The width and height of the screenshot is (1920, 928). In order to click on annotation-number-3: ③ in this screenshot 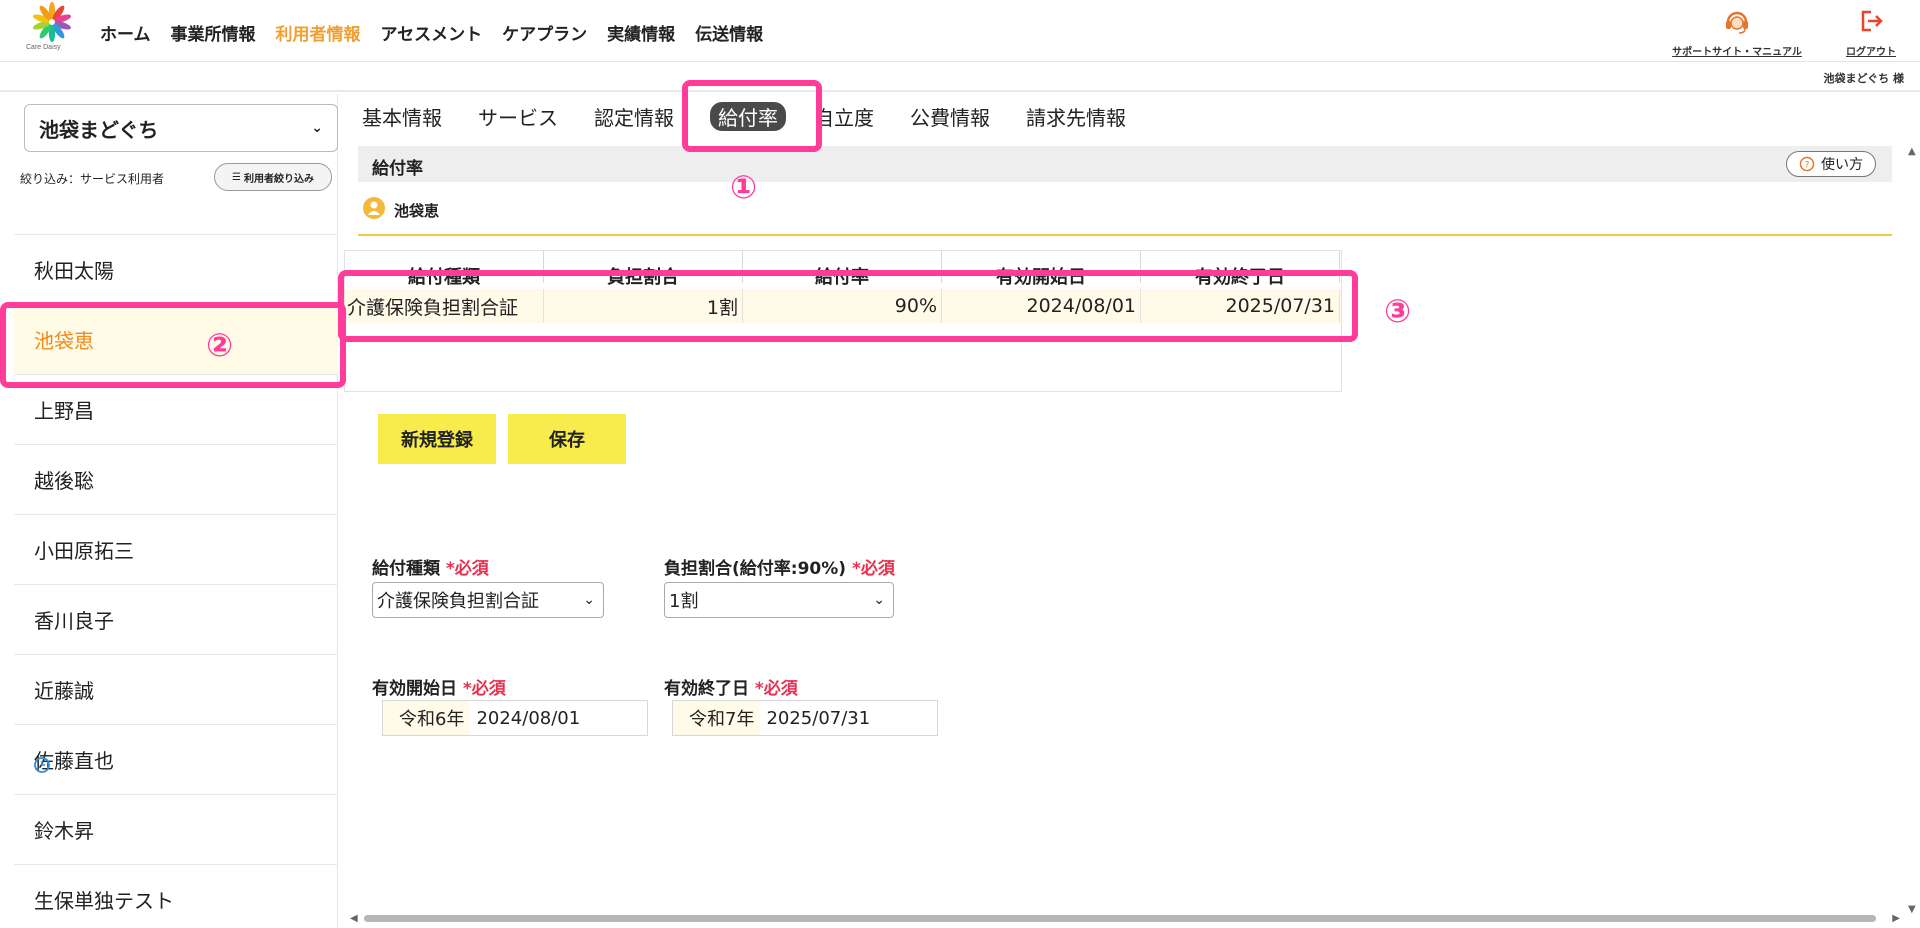, I will do `click(1398, 311)`.